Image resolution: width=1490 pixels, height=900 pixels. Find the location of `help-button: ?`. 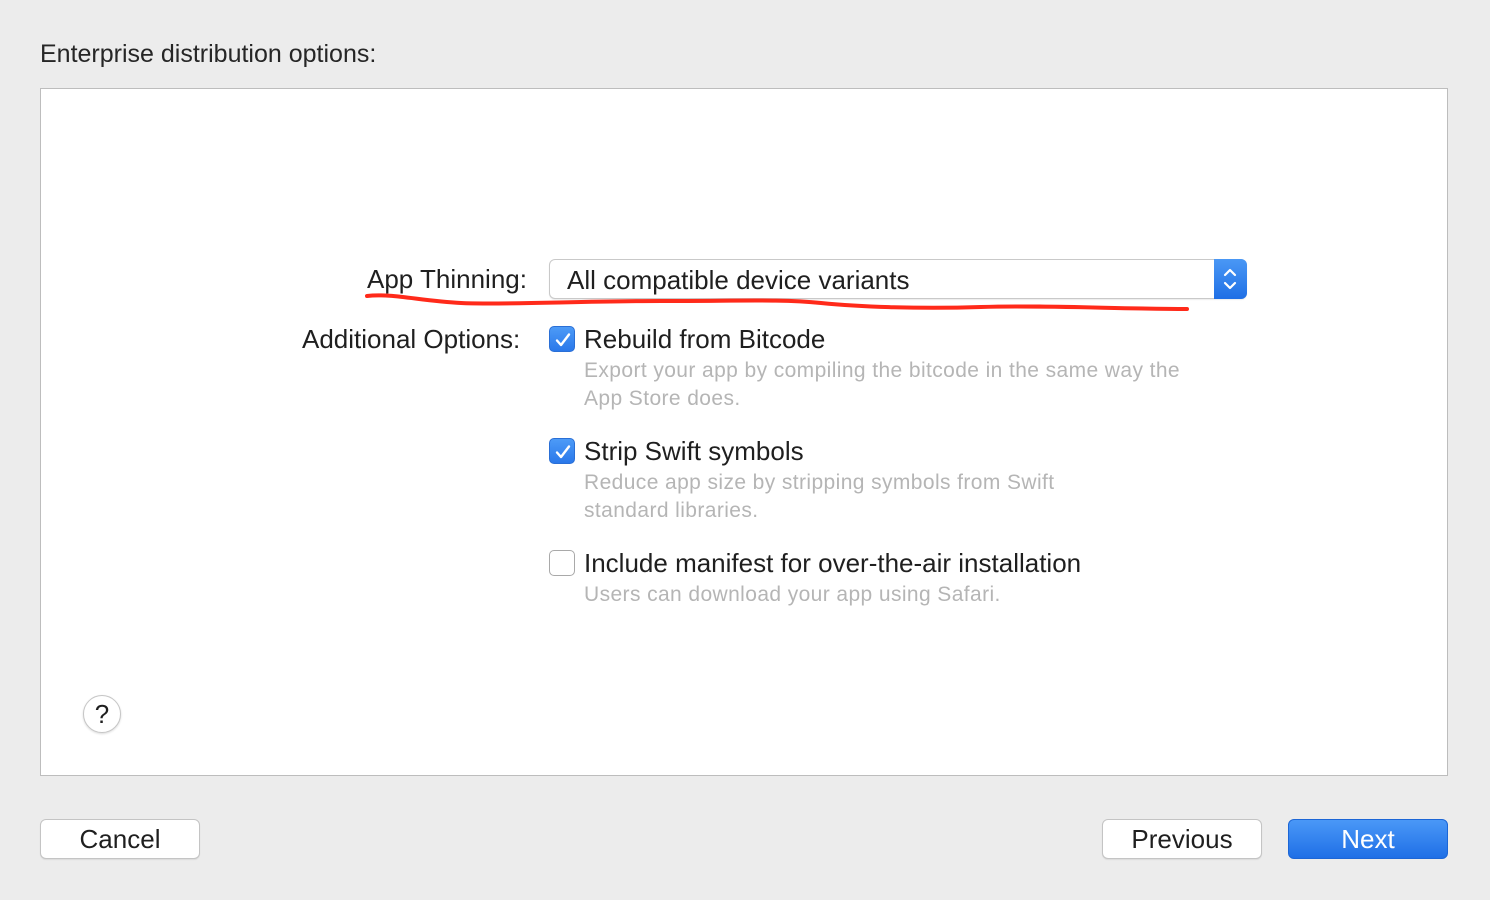

help-button: ? is located at coordinates (102, 714).